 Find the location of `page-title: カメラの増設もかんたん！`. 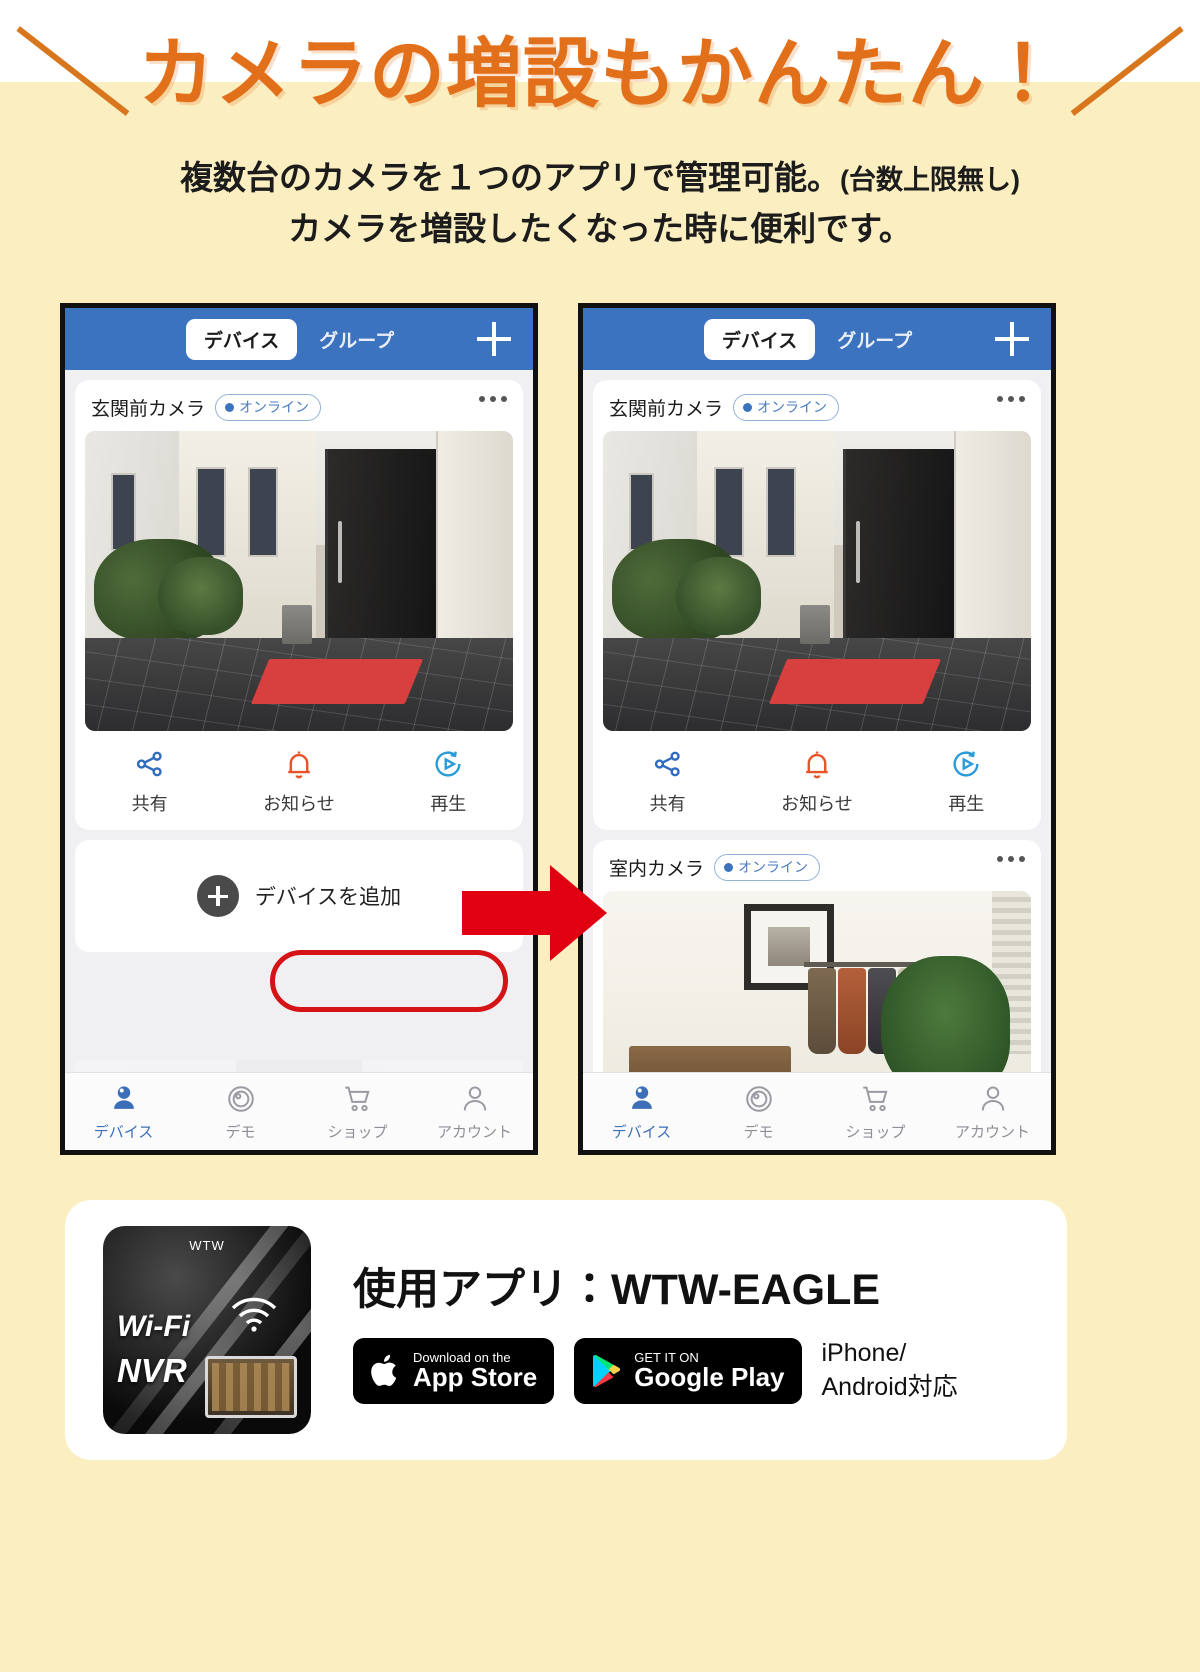

page-title: カメラの増設もかんたん！ is located at coordinates (600, 74).